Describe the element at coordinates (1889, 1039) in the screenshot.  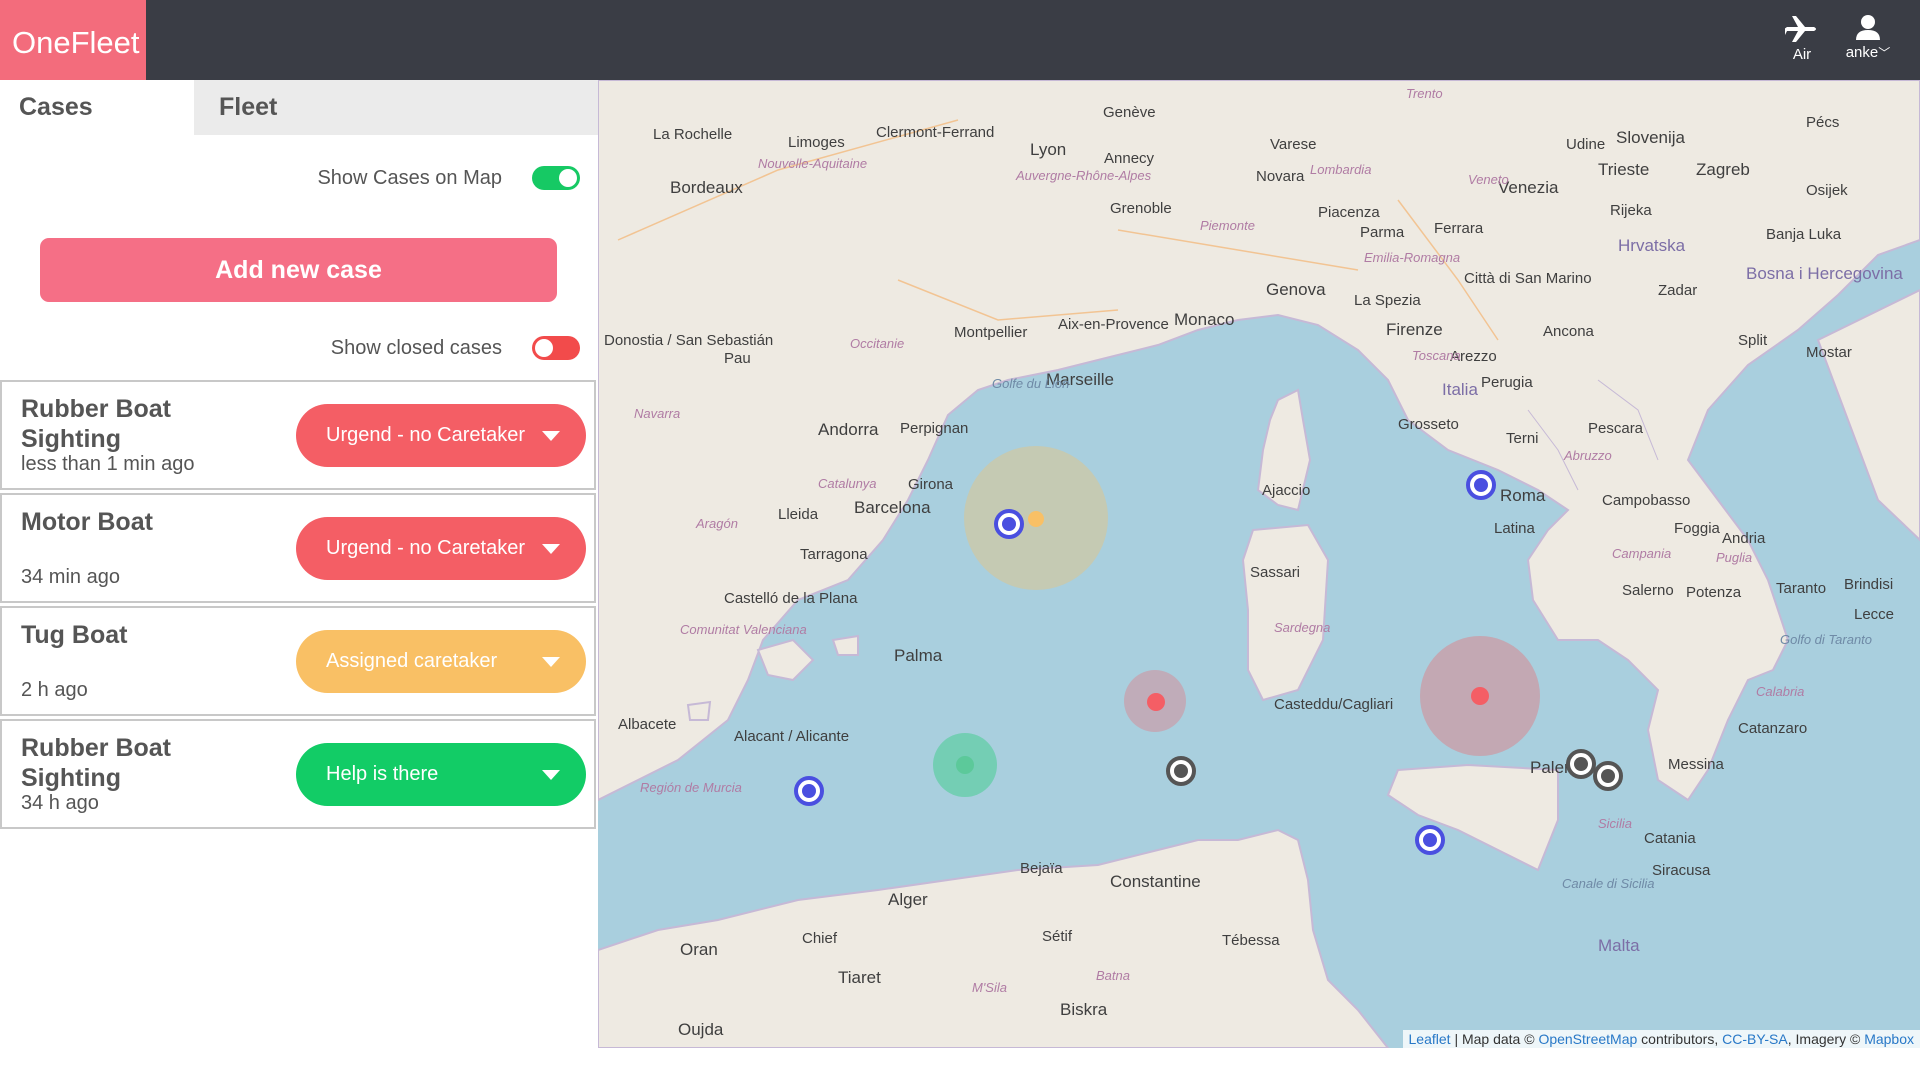
I see `mapbox-link: Mapbox` at that location.